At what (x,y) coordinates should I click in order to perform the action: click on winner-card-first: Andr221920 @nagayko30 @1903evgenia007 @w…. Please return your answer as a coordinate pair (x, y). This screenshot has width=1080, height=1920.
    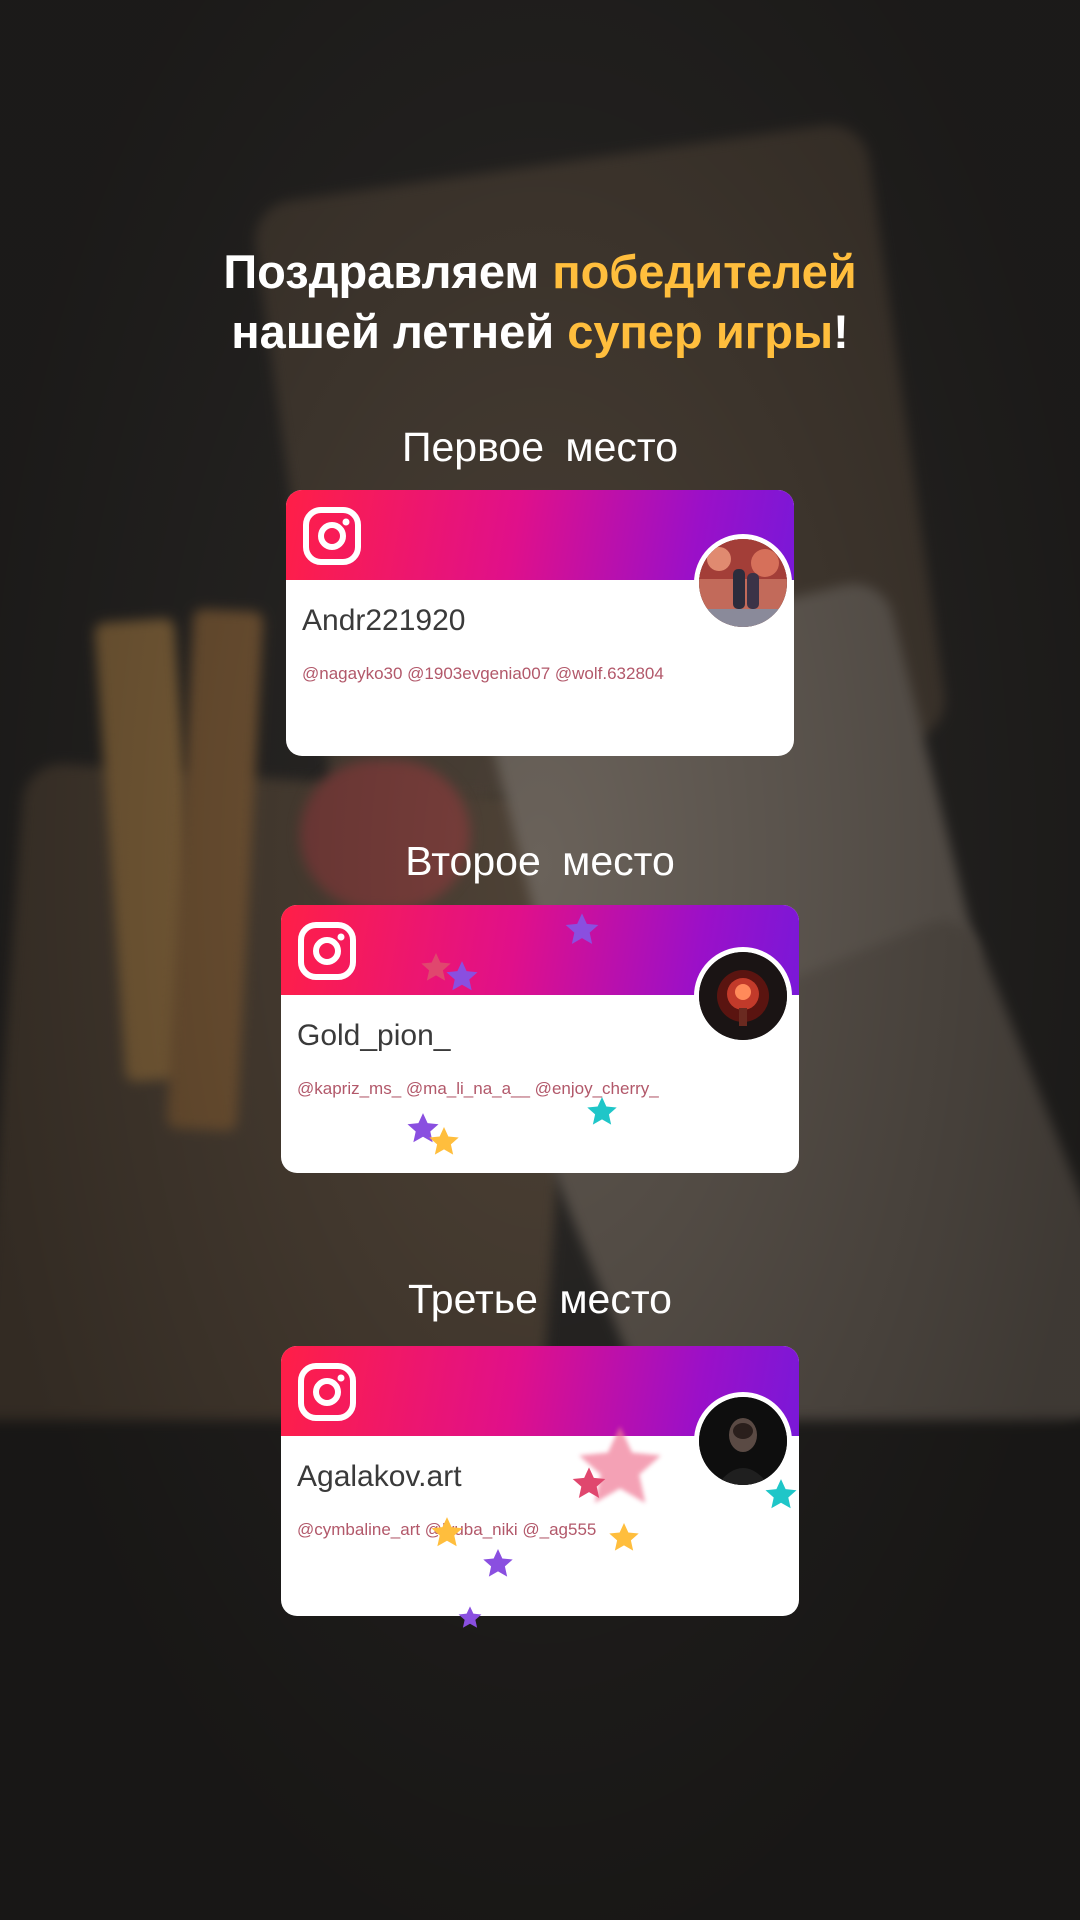
    Looking at the image, I should click on (540, 623).